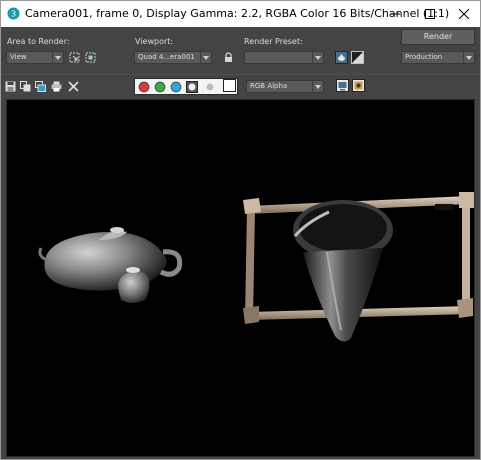  What do you see at coordinates (357, 57) in the screenshot?
I see `environment-icon` at bounding box center [357, 57].